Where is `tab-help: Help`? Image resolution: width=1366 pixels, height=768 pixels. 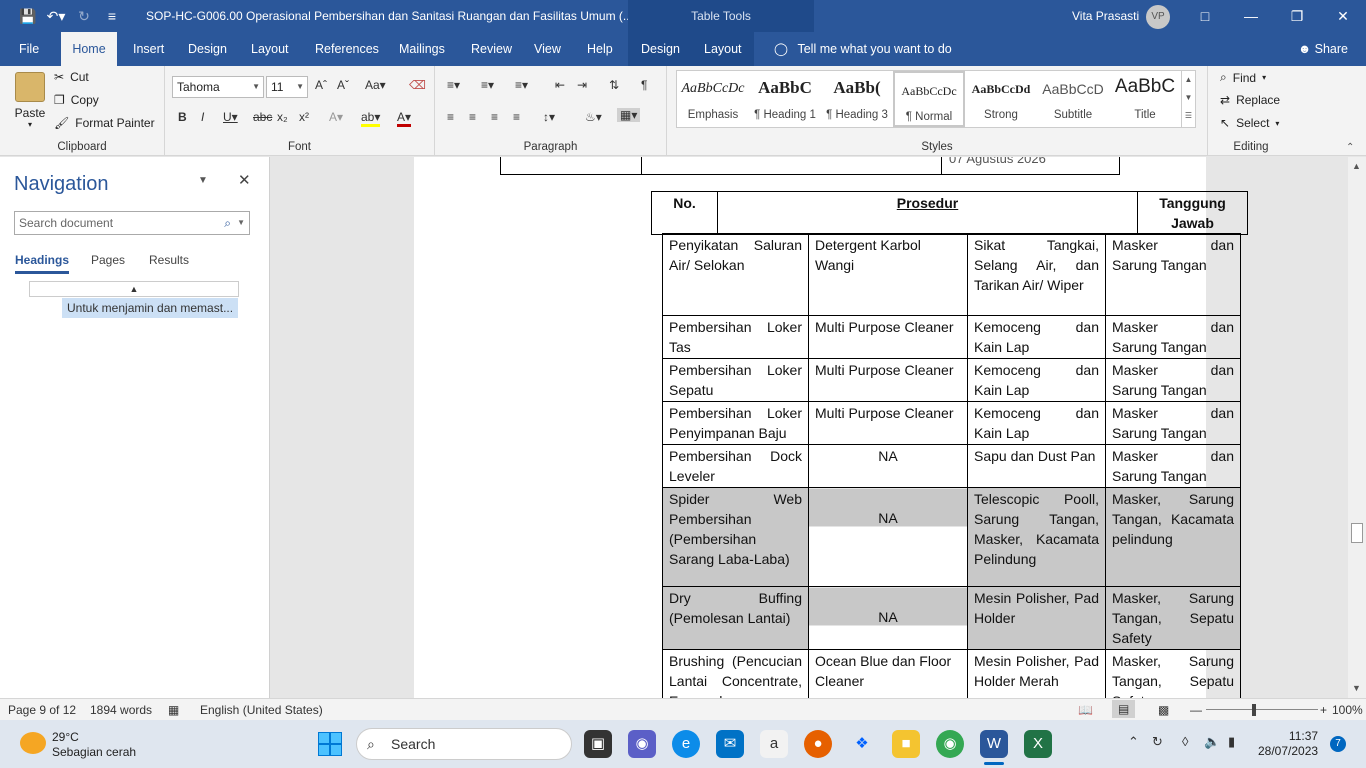
tab-help: Help is located at coordinates (600, 49).